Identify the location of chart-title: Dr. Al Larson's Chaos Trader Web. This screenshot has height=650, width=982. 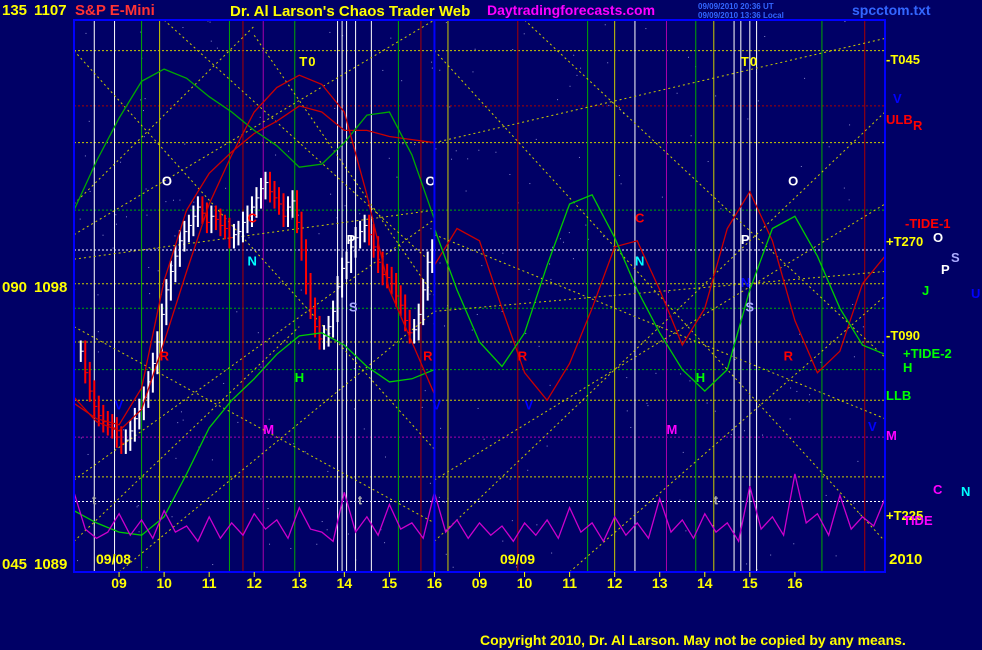
(350, 11).